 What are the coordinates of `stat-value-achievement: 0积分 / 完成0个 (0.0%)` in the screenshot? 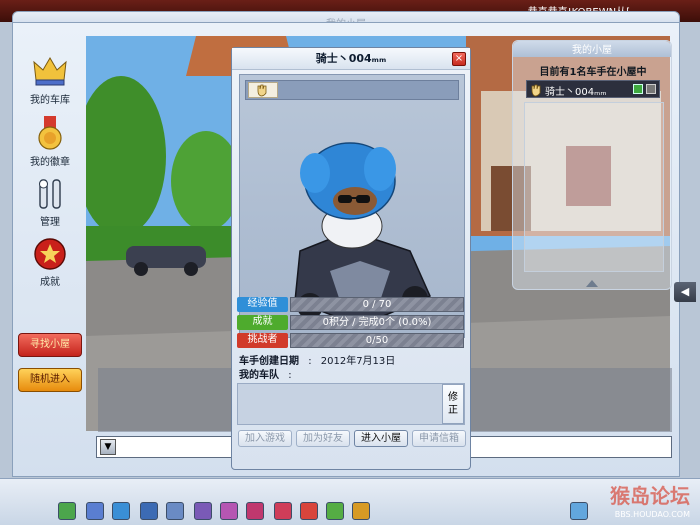 It's located at (377, 322).